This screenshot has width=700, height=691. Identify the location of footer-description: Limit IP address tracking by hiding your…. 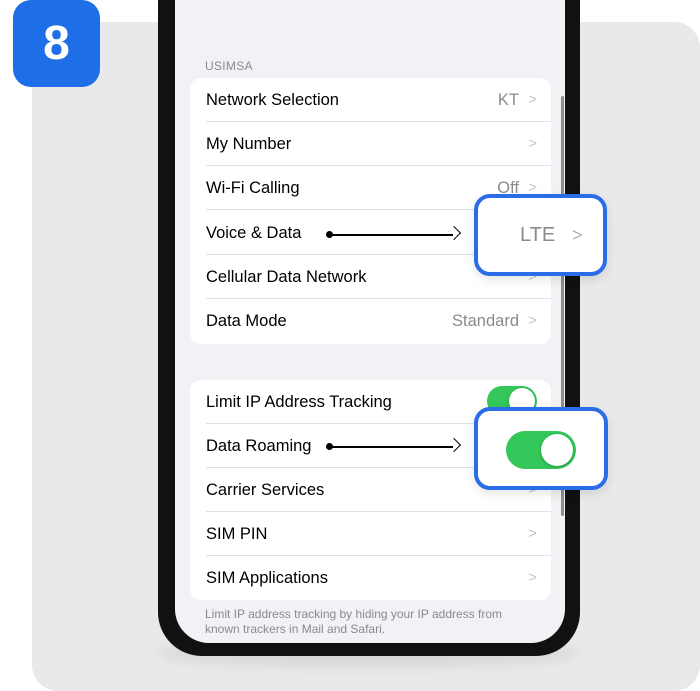
(354, 621).